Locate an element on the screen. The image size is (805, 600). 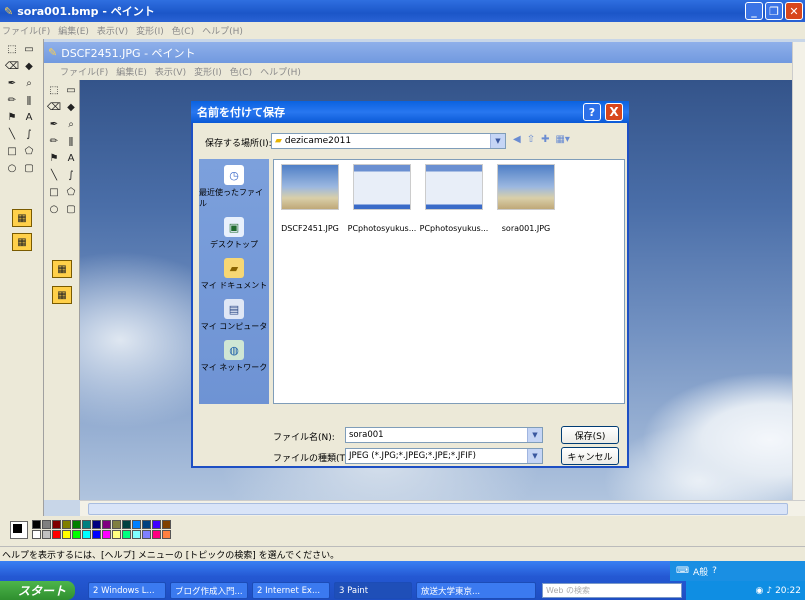
network-icon: ◉ is located at coordinates (759, 591).